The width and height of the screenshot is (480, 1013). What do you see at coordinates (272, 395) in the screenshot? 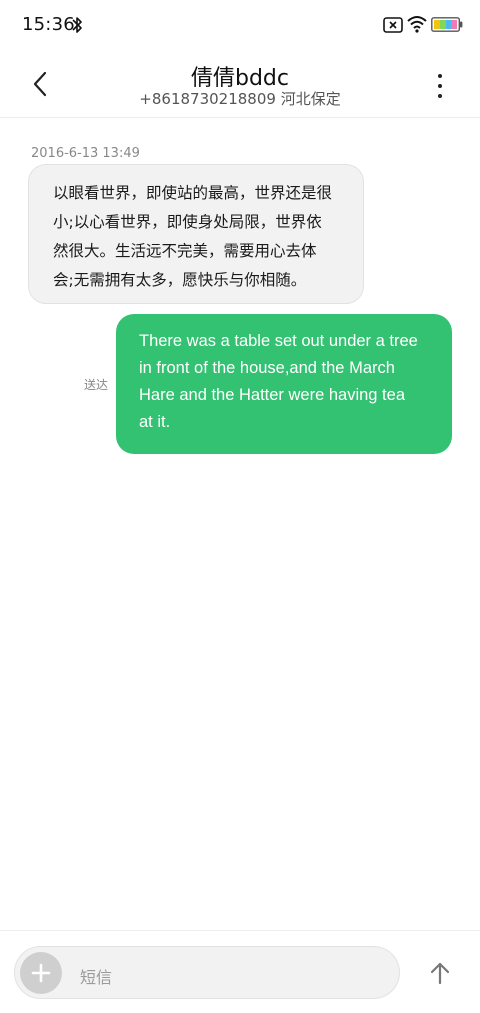
I see `message-line: Hare and the Hatter were having tea` at bounding box center [272, 395].